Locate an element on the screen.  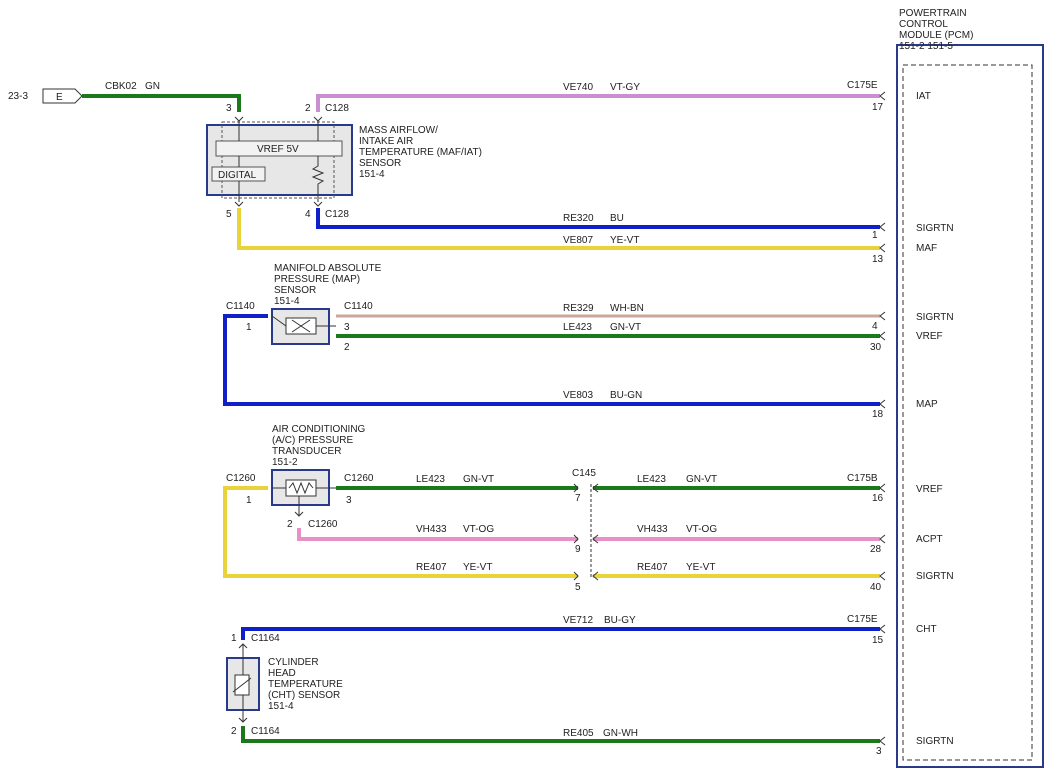
pcm-pin-17: 17 is located at coordinates (878, 107).